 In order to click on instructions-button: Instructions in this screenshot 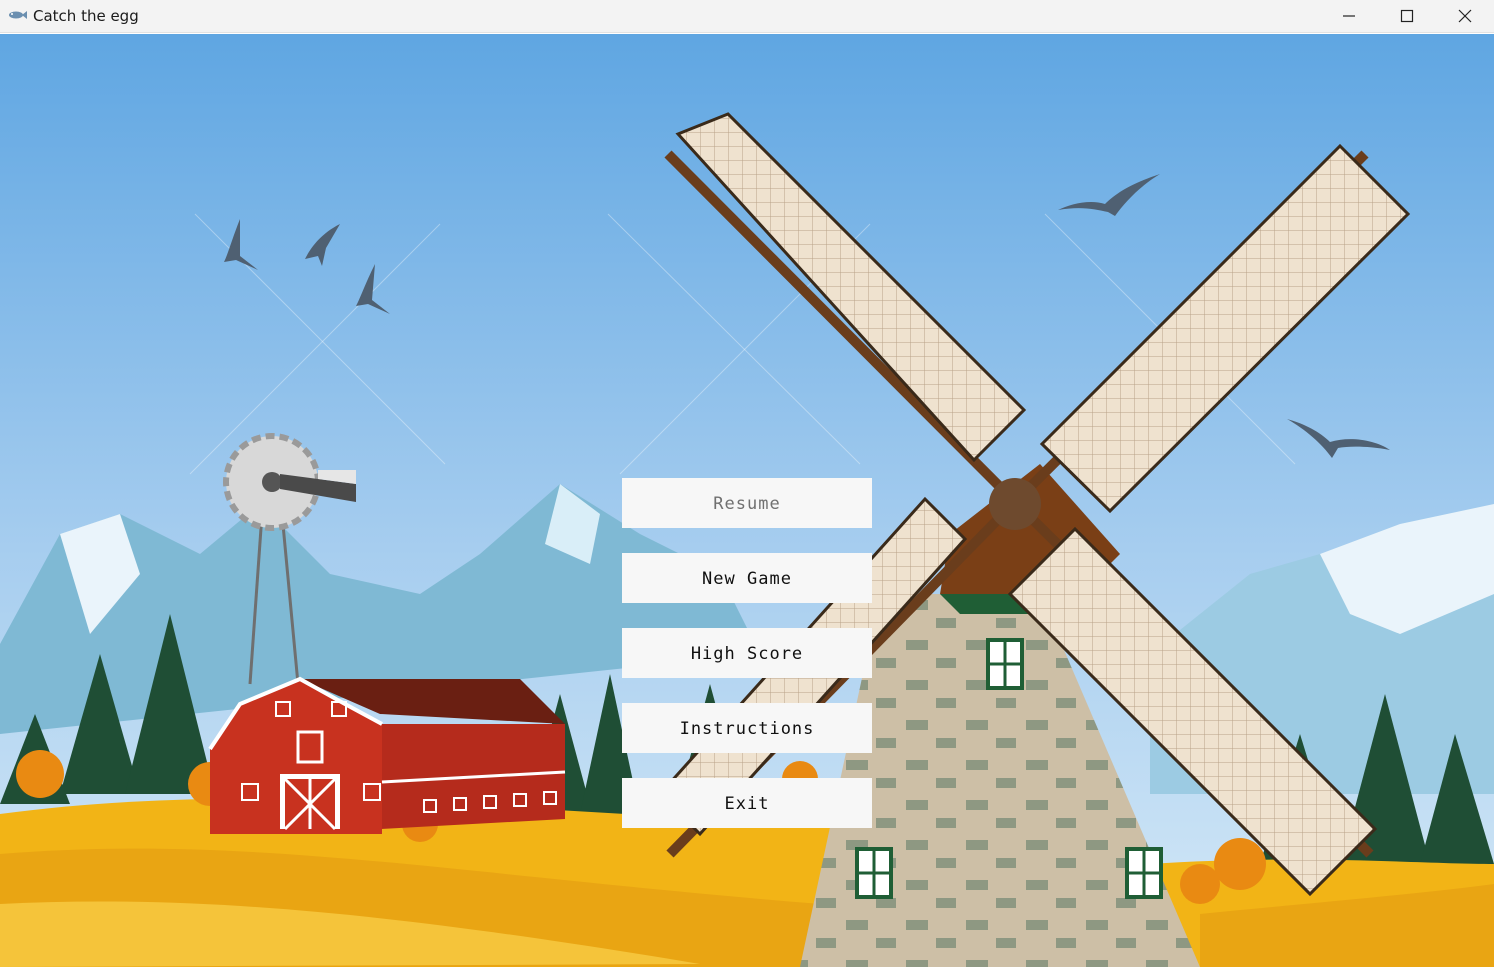, I will do `click(747, 728)`.